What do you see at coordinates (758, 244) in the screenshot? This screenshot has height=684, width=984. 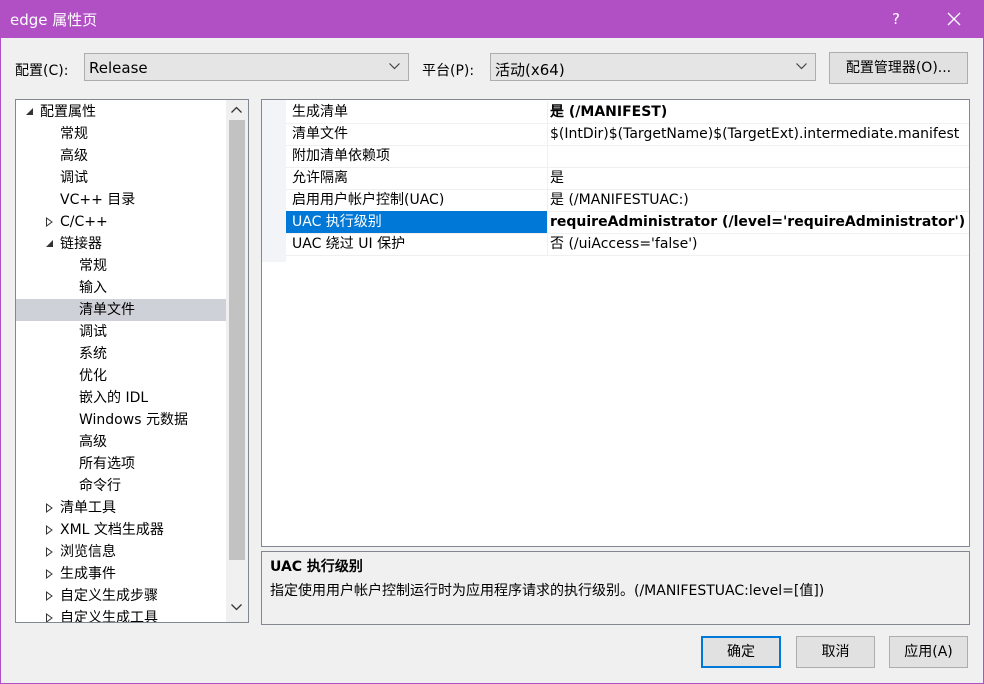 I see `property-value: 否 (/uiAccess='false')` at bounding box center [758, 244].